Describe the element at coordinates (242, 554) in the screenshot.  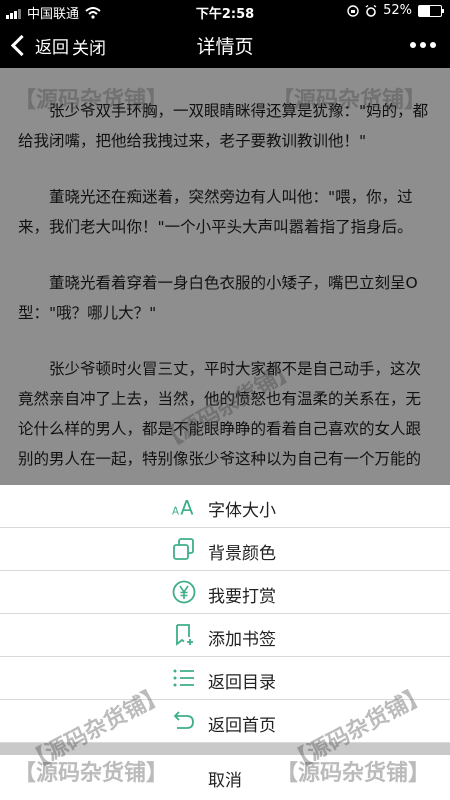
I see `menu-item-label: 背景颜色` at that location.